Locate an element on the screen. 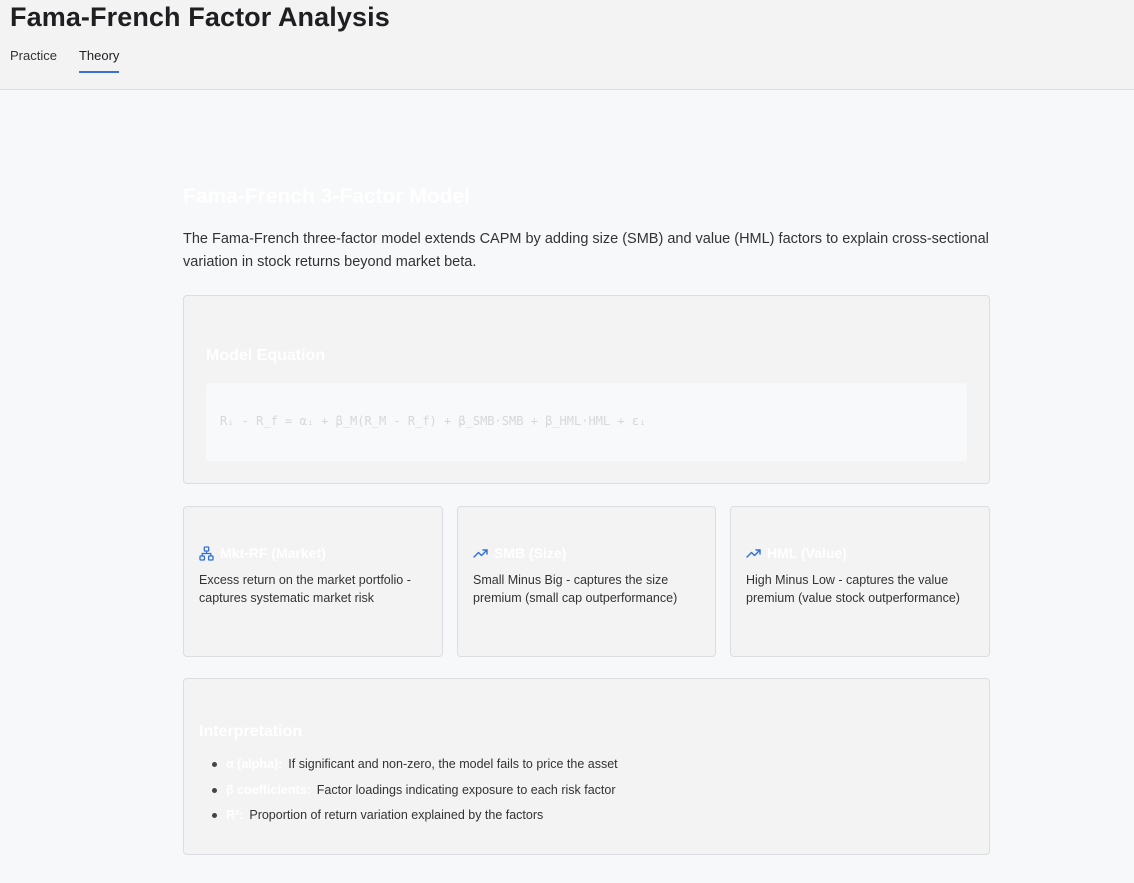 This screenshot has width=1134, height=883. factor-title: SMB (Size) is located at coordinates (530, 553).